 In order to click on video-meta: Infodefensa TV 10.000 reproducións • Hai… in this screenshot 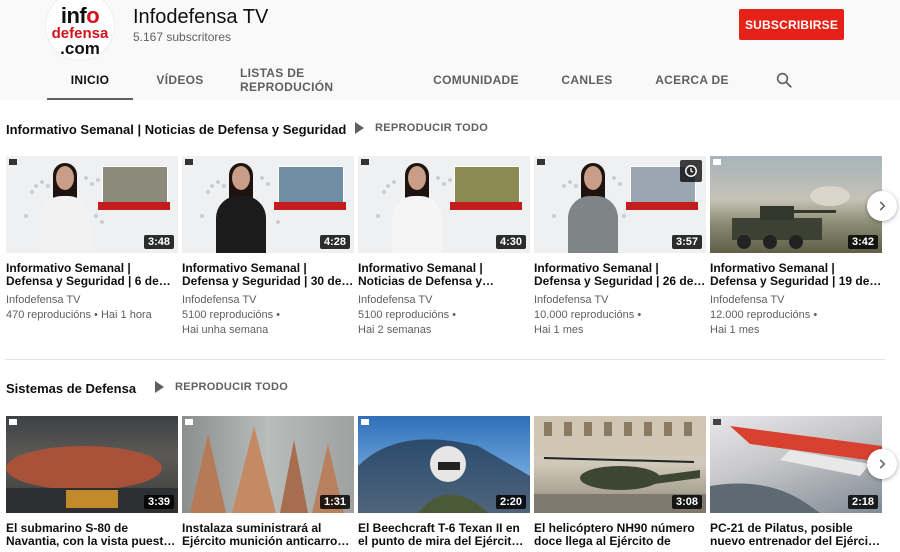, I will do `click(620, 315)`.